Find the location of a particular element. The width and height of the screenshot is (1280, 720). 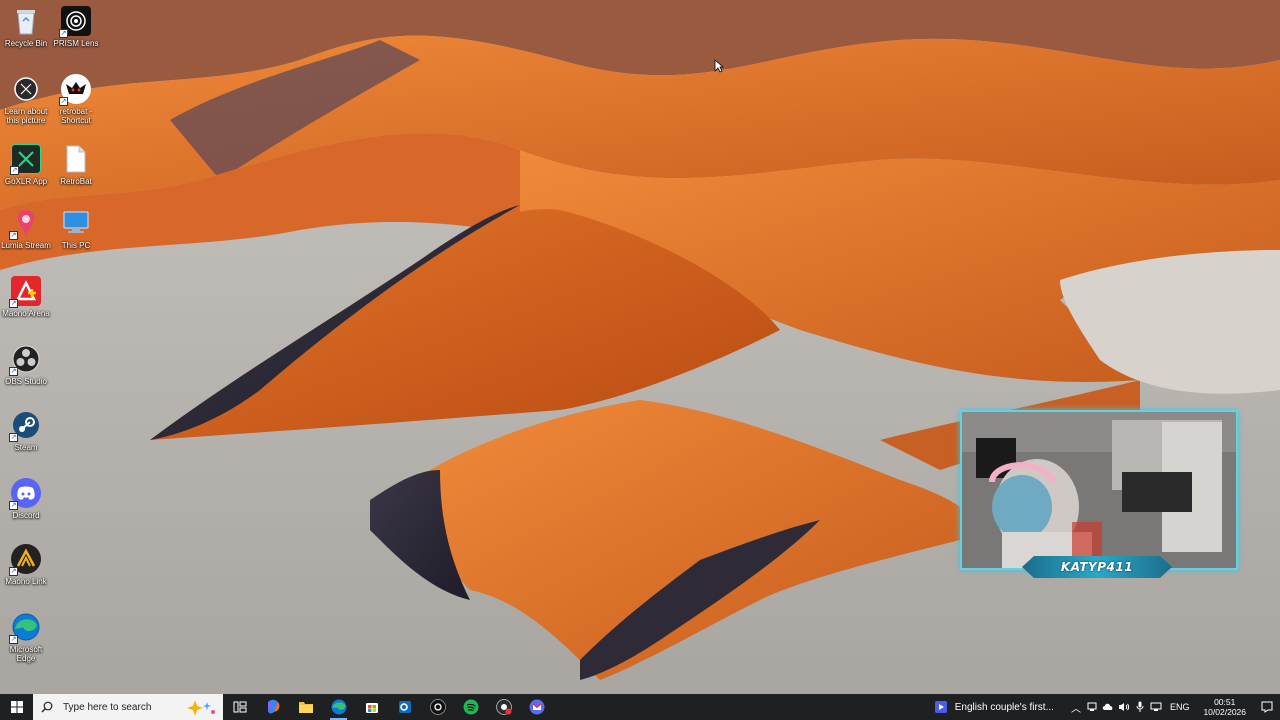

task-view-button is located at coordinates (239, 707).